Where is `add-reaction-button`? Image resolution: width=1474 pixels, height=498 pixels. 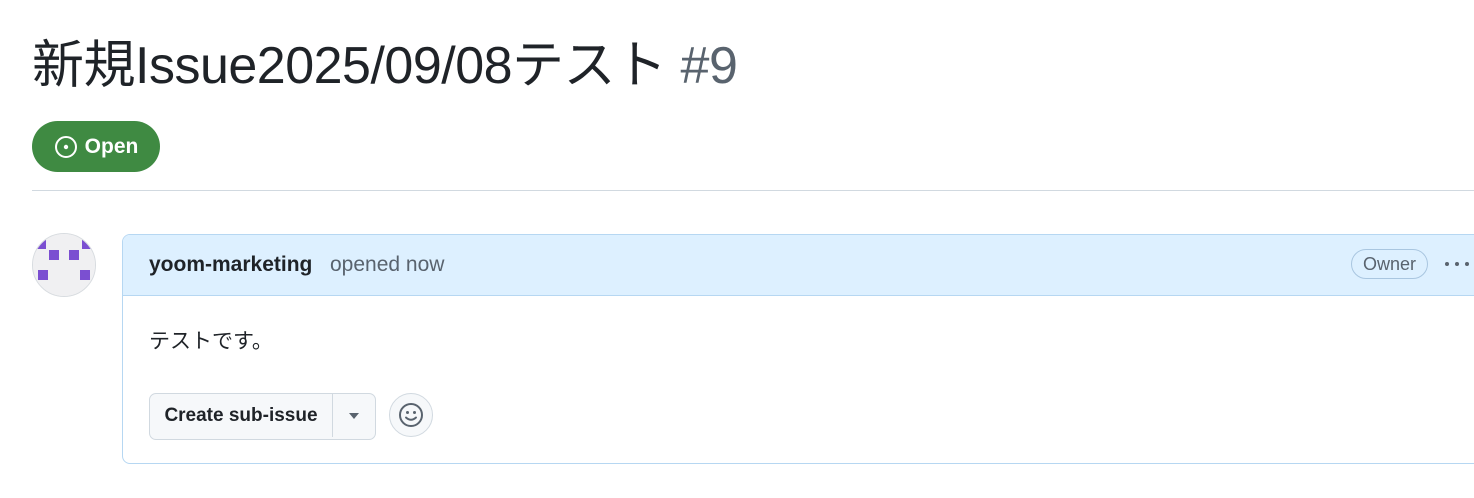
add-reaction-button is located at coordinates (411, 415).